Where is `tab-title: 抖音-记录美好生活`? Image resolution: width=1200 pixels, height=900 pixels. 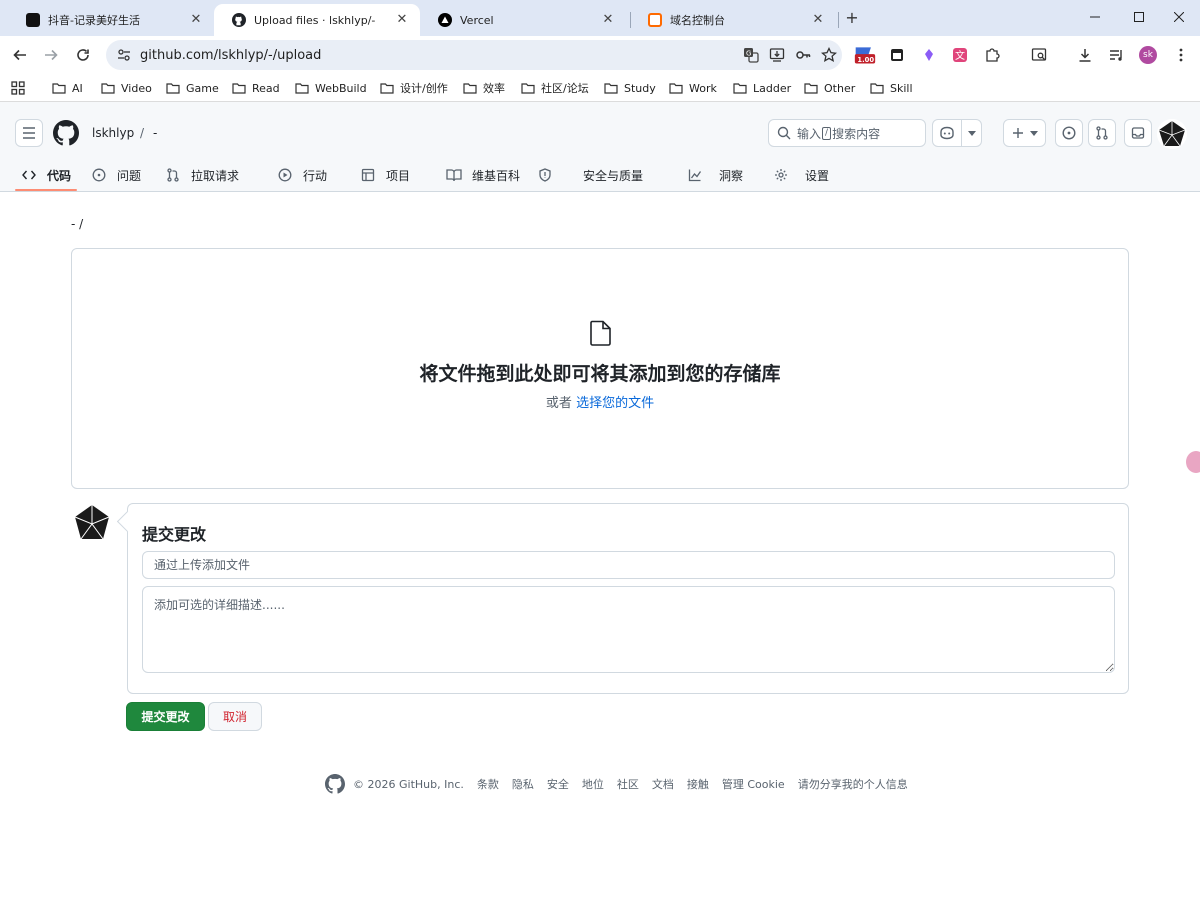 tab-title: 抖音-记录美好生活 is located at coordinates (94, 20).